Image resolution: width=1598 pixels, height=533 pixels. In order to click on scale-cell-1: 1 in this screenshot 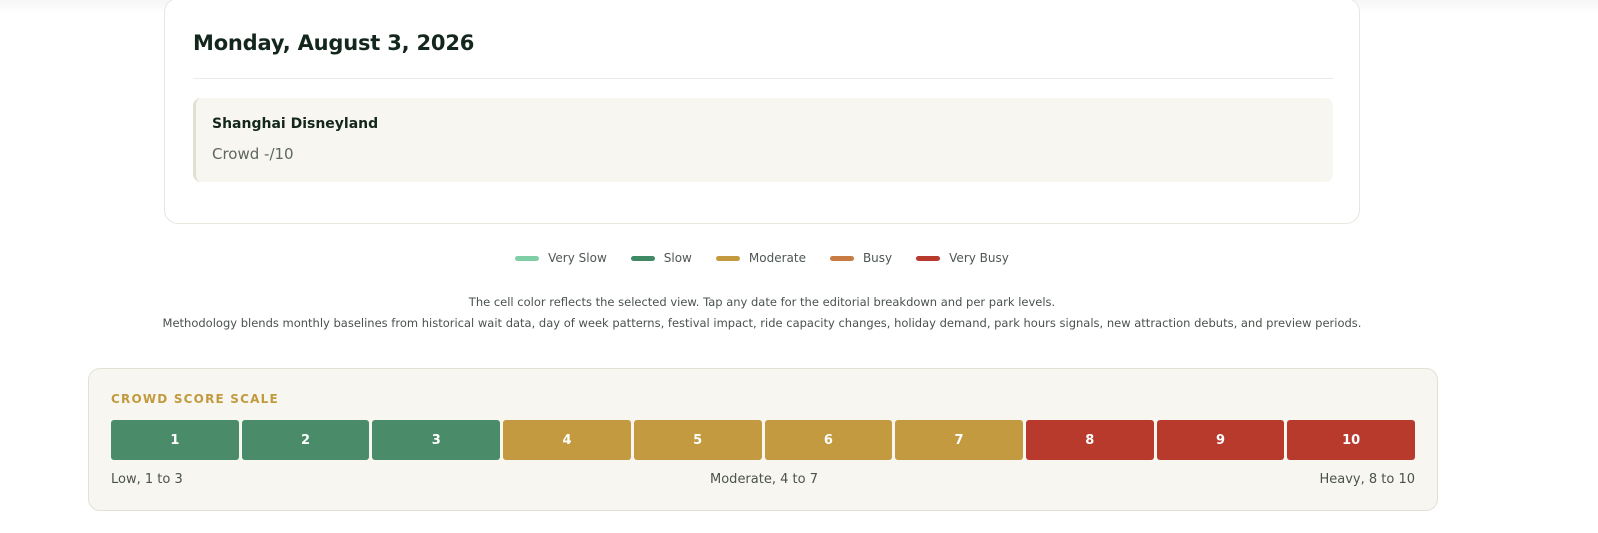, I will do `click(175, 440)`.